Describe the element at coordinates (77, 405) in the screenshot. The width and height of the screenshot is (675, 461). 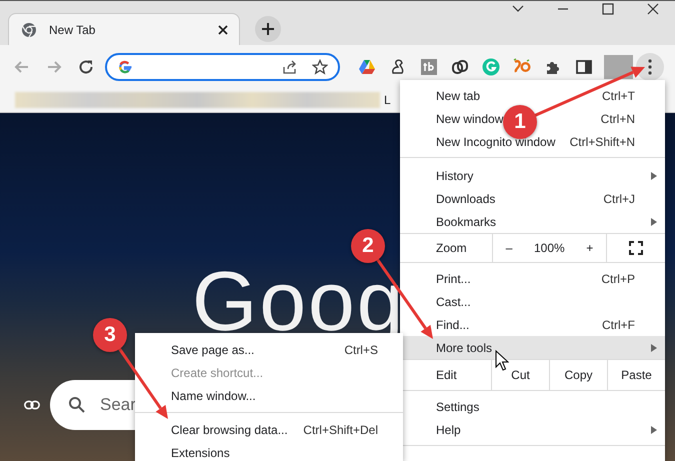
I see `search-icon` at that location.